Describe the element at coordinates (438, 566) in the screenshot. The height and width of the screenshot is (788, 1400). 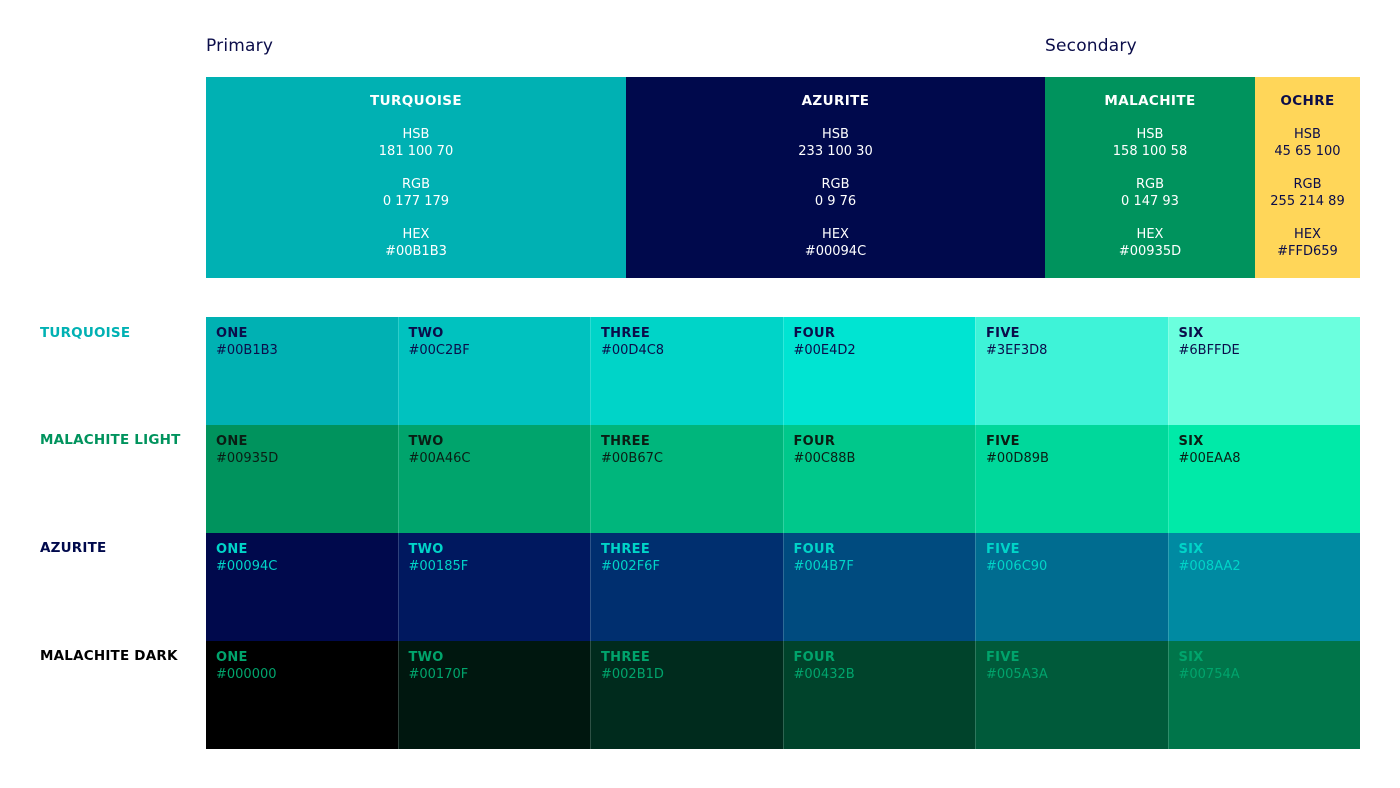
I see `tint-hex: #00185F` at that location.